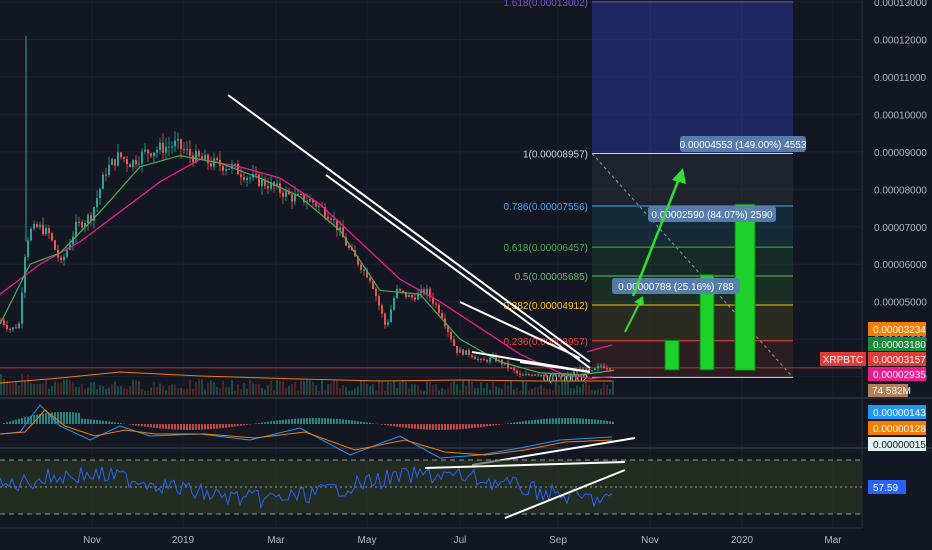  Describe the element at coordinates (551, 277) in the screenshot. I see `fib-level-label: 0.5(0.00005685)` at that location.